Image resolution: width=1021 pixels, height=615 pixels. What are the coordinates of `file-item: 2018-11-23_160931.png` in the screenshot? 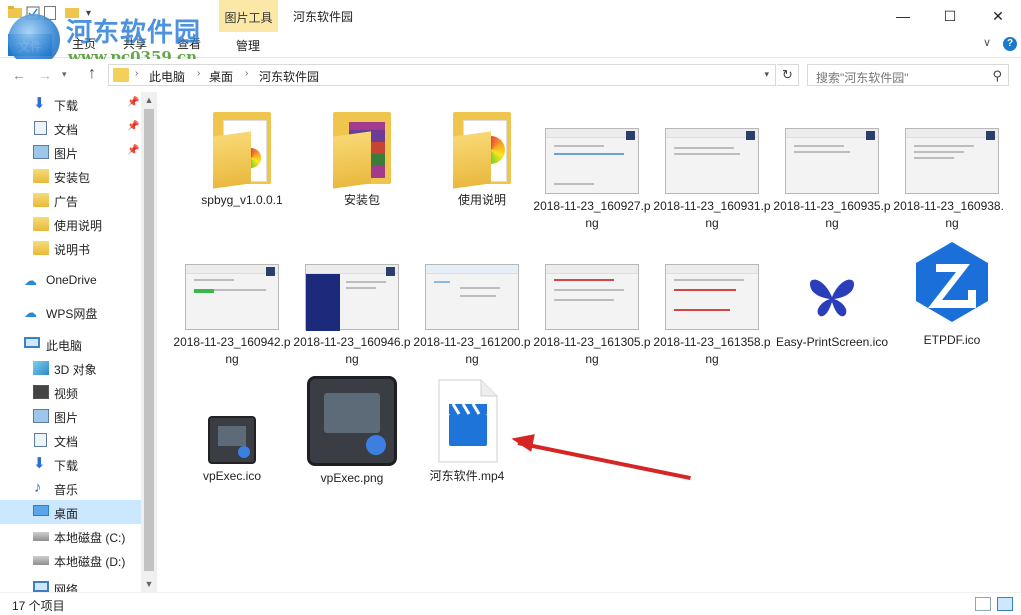 It's located at (712, 180).